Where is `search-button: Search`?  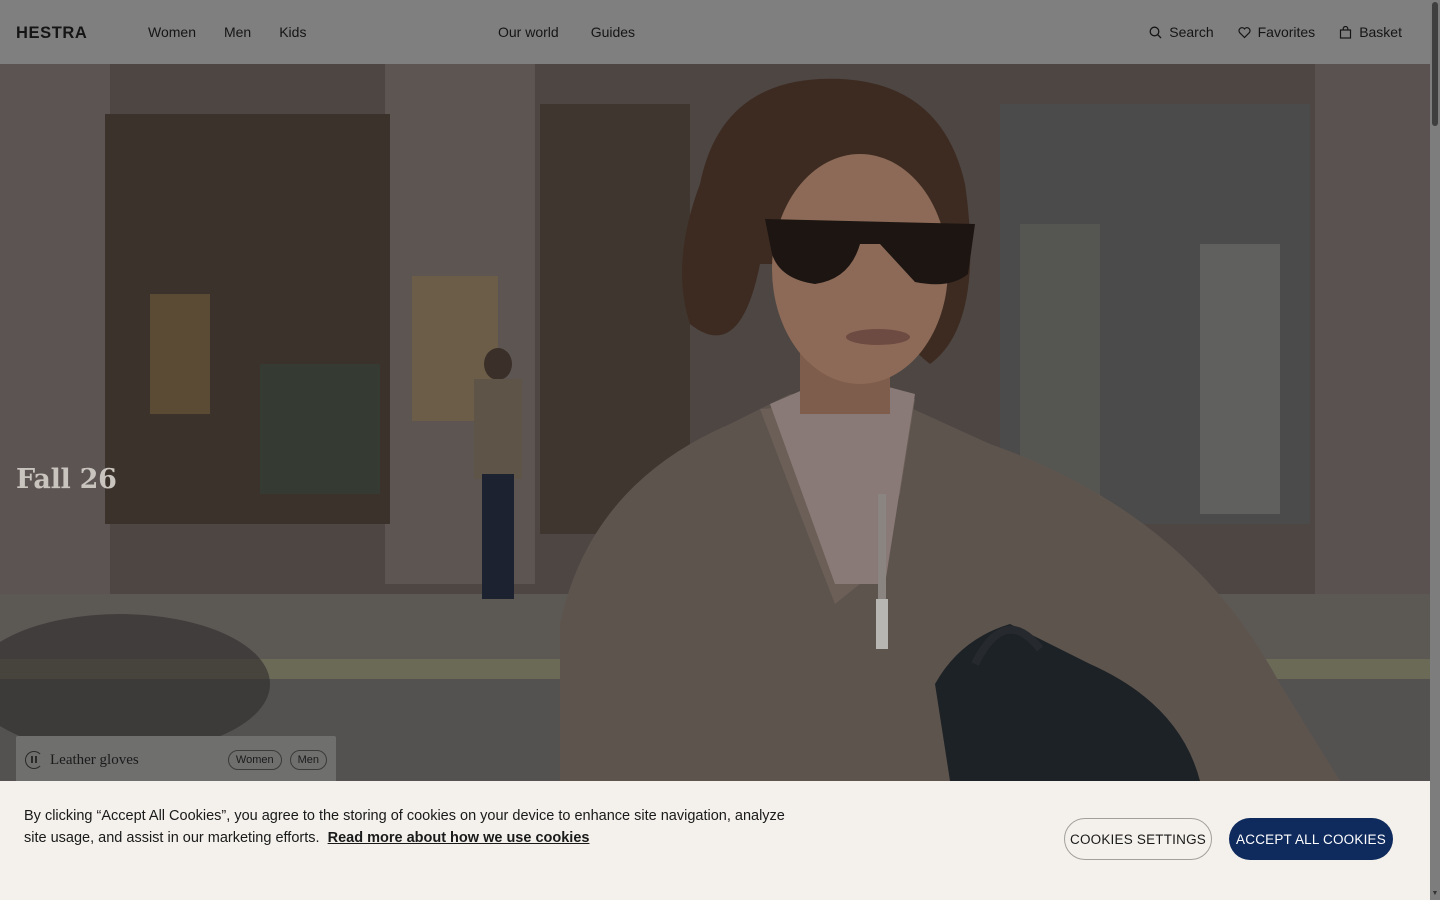 search-button: Search is located at coordinates (1181, 32).